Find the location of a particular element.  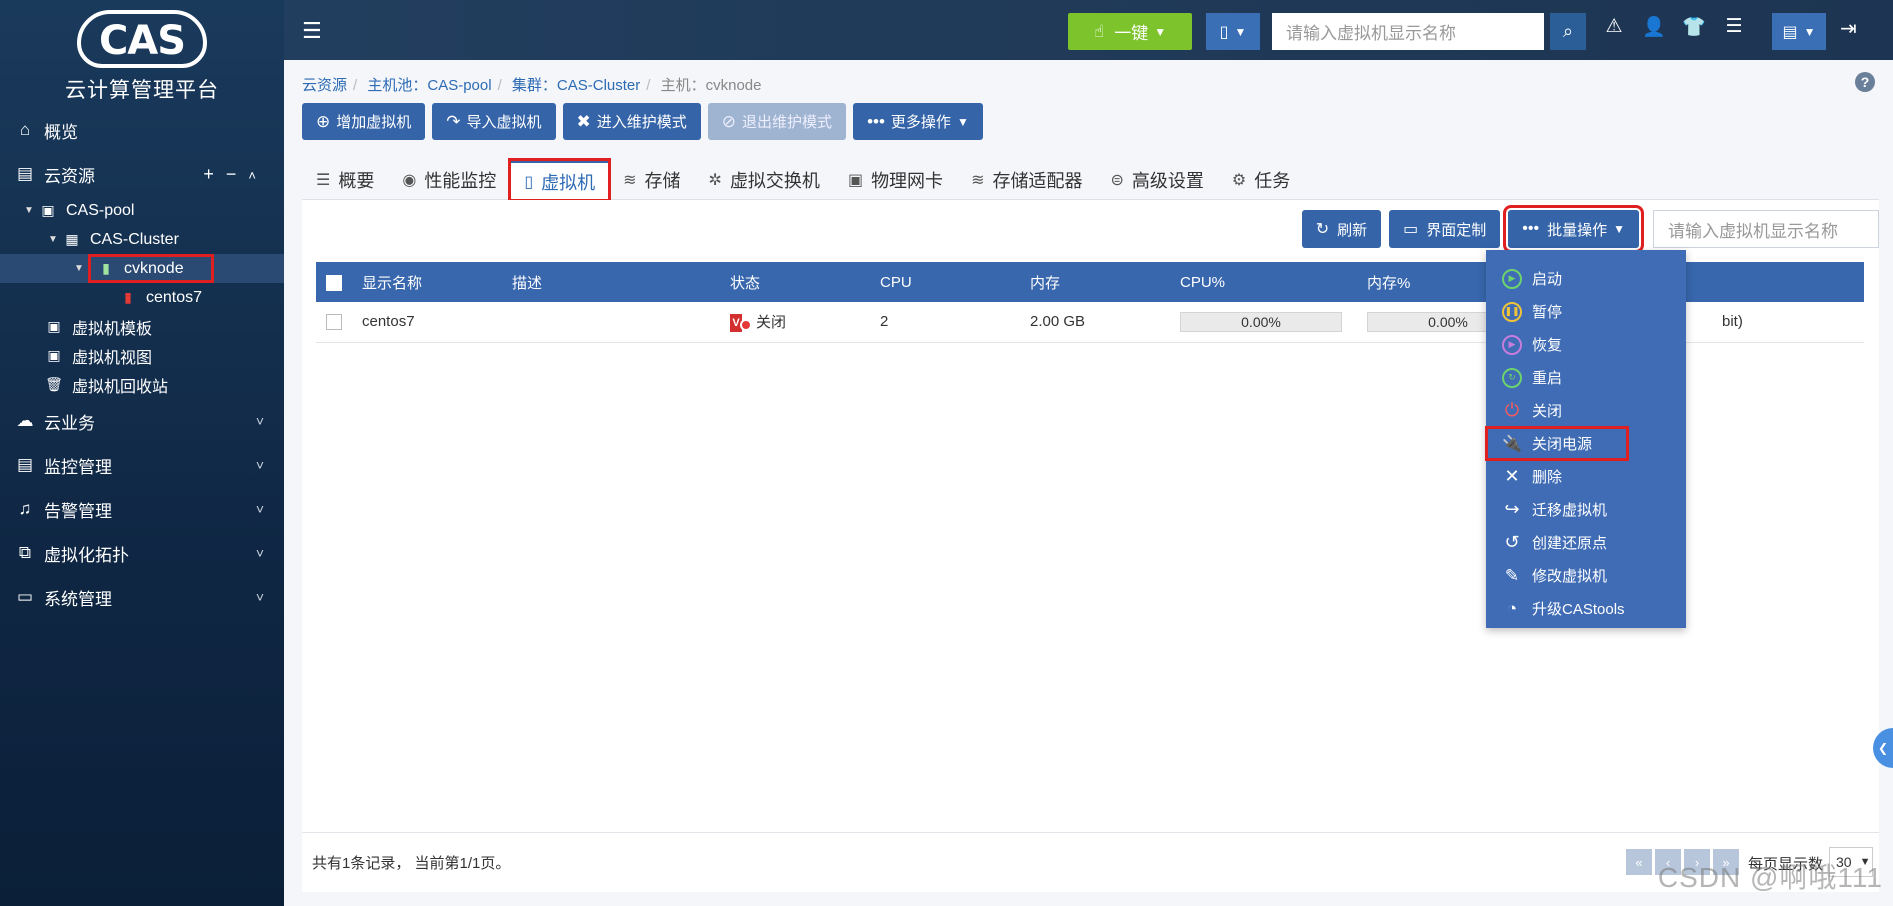

logout-icon: ⇥ is located at coordinates (1848, 28).